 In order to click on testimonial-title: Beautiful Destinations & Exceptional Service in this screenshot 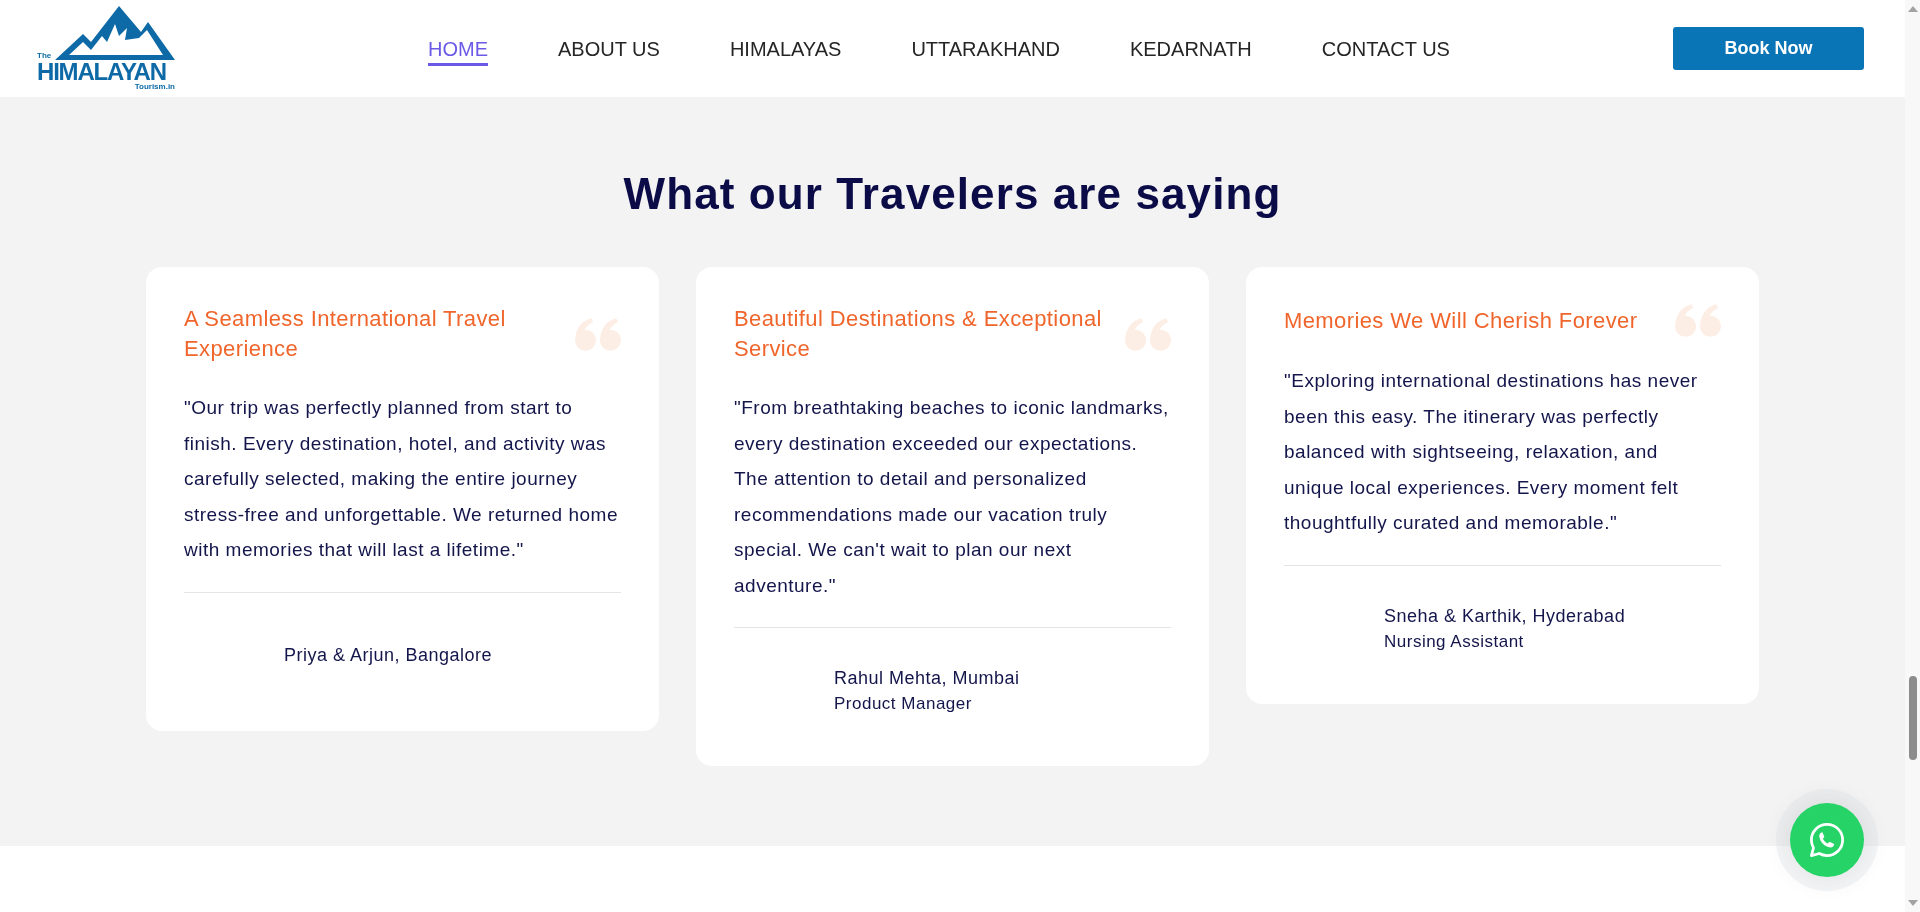, I will do `click(918, 334)`.